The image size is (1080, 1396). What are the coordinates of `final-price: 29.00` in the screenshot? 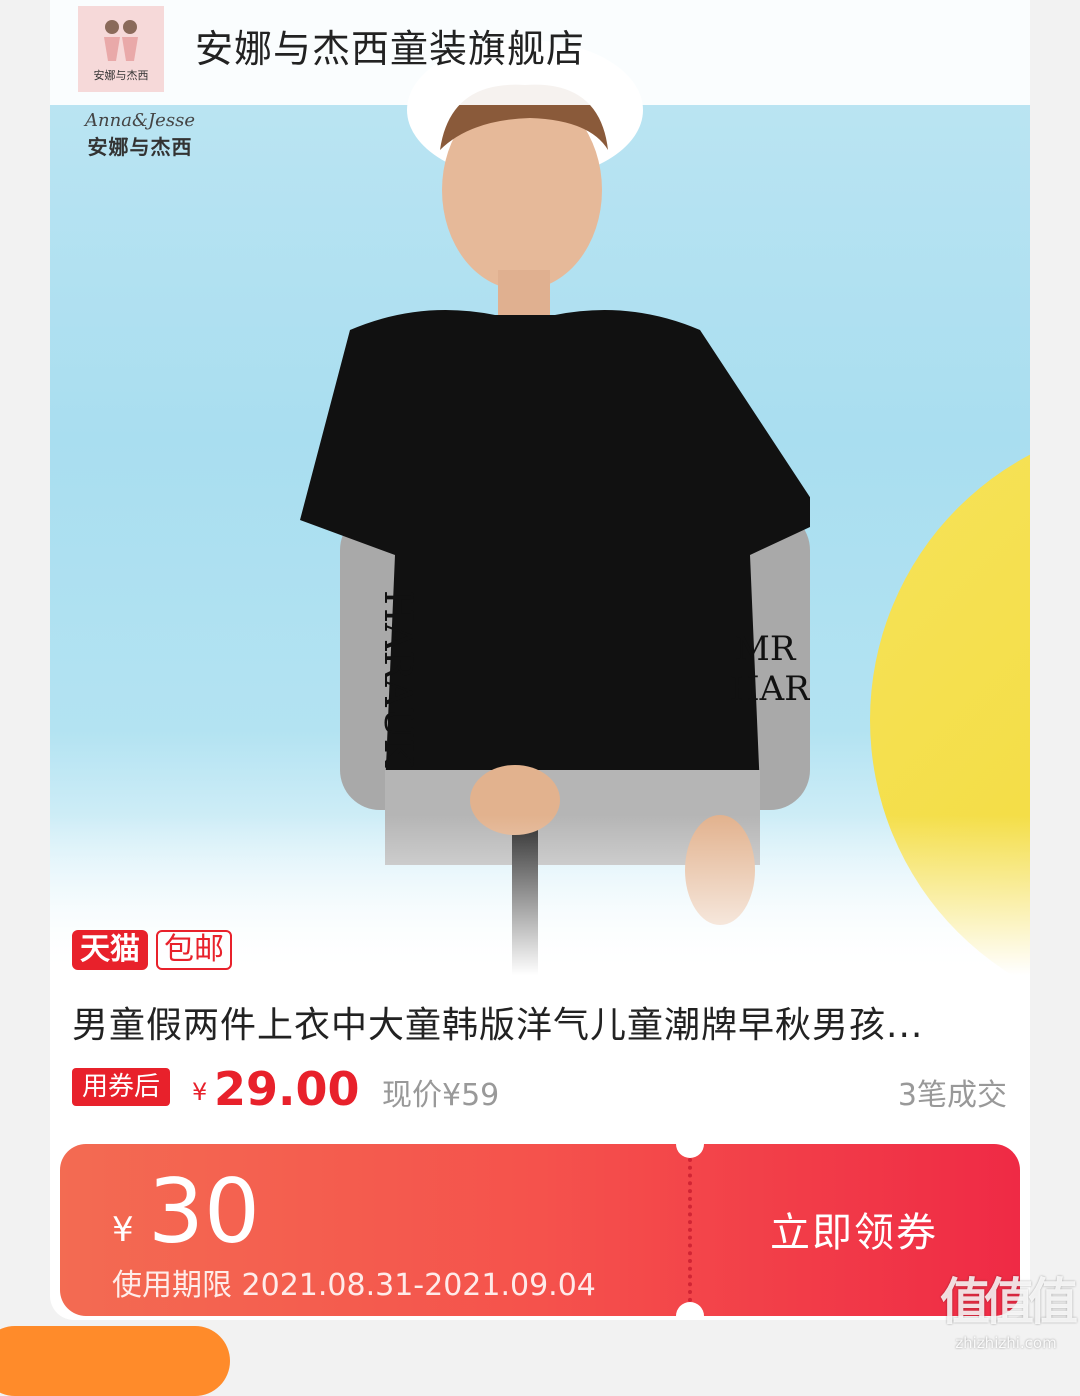 It's located at (287, 1089).